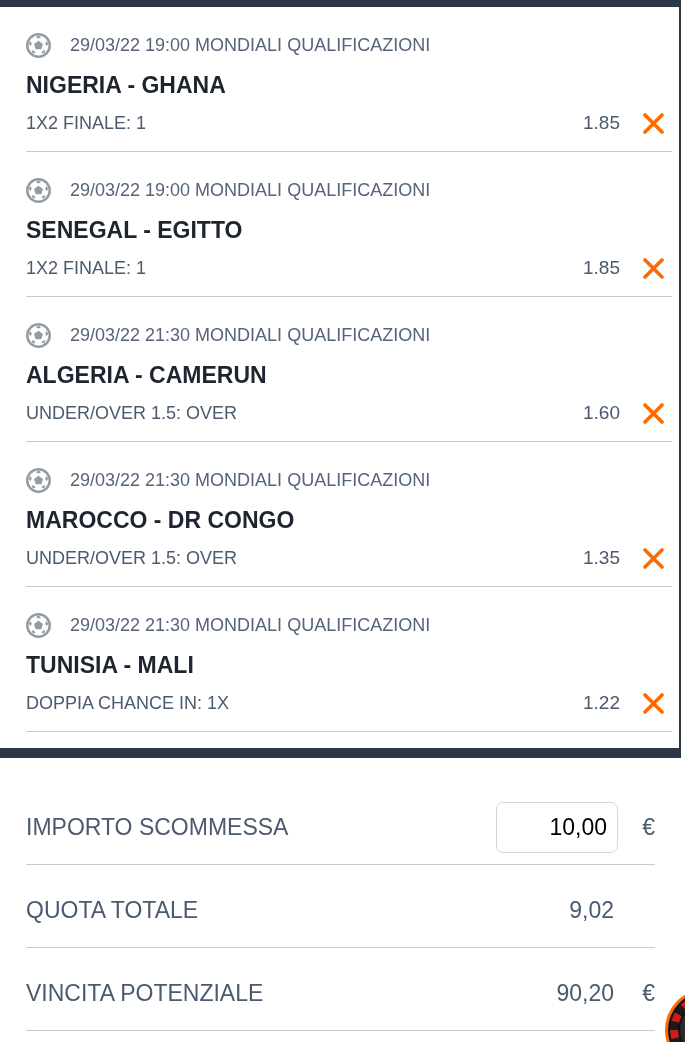 This screenshot has height=1042, width=685. I want to click on match-name: TUNISIA - MALI, so click(110, 665).